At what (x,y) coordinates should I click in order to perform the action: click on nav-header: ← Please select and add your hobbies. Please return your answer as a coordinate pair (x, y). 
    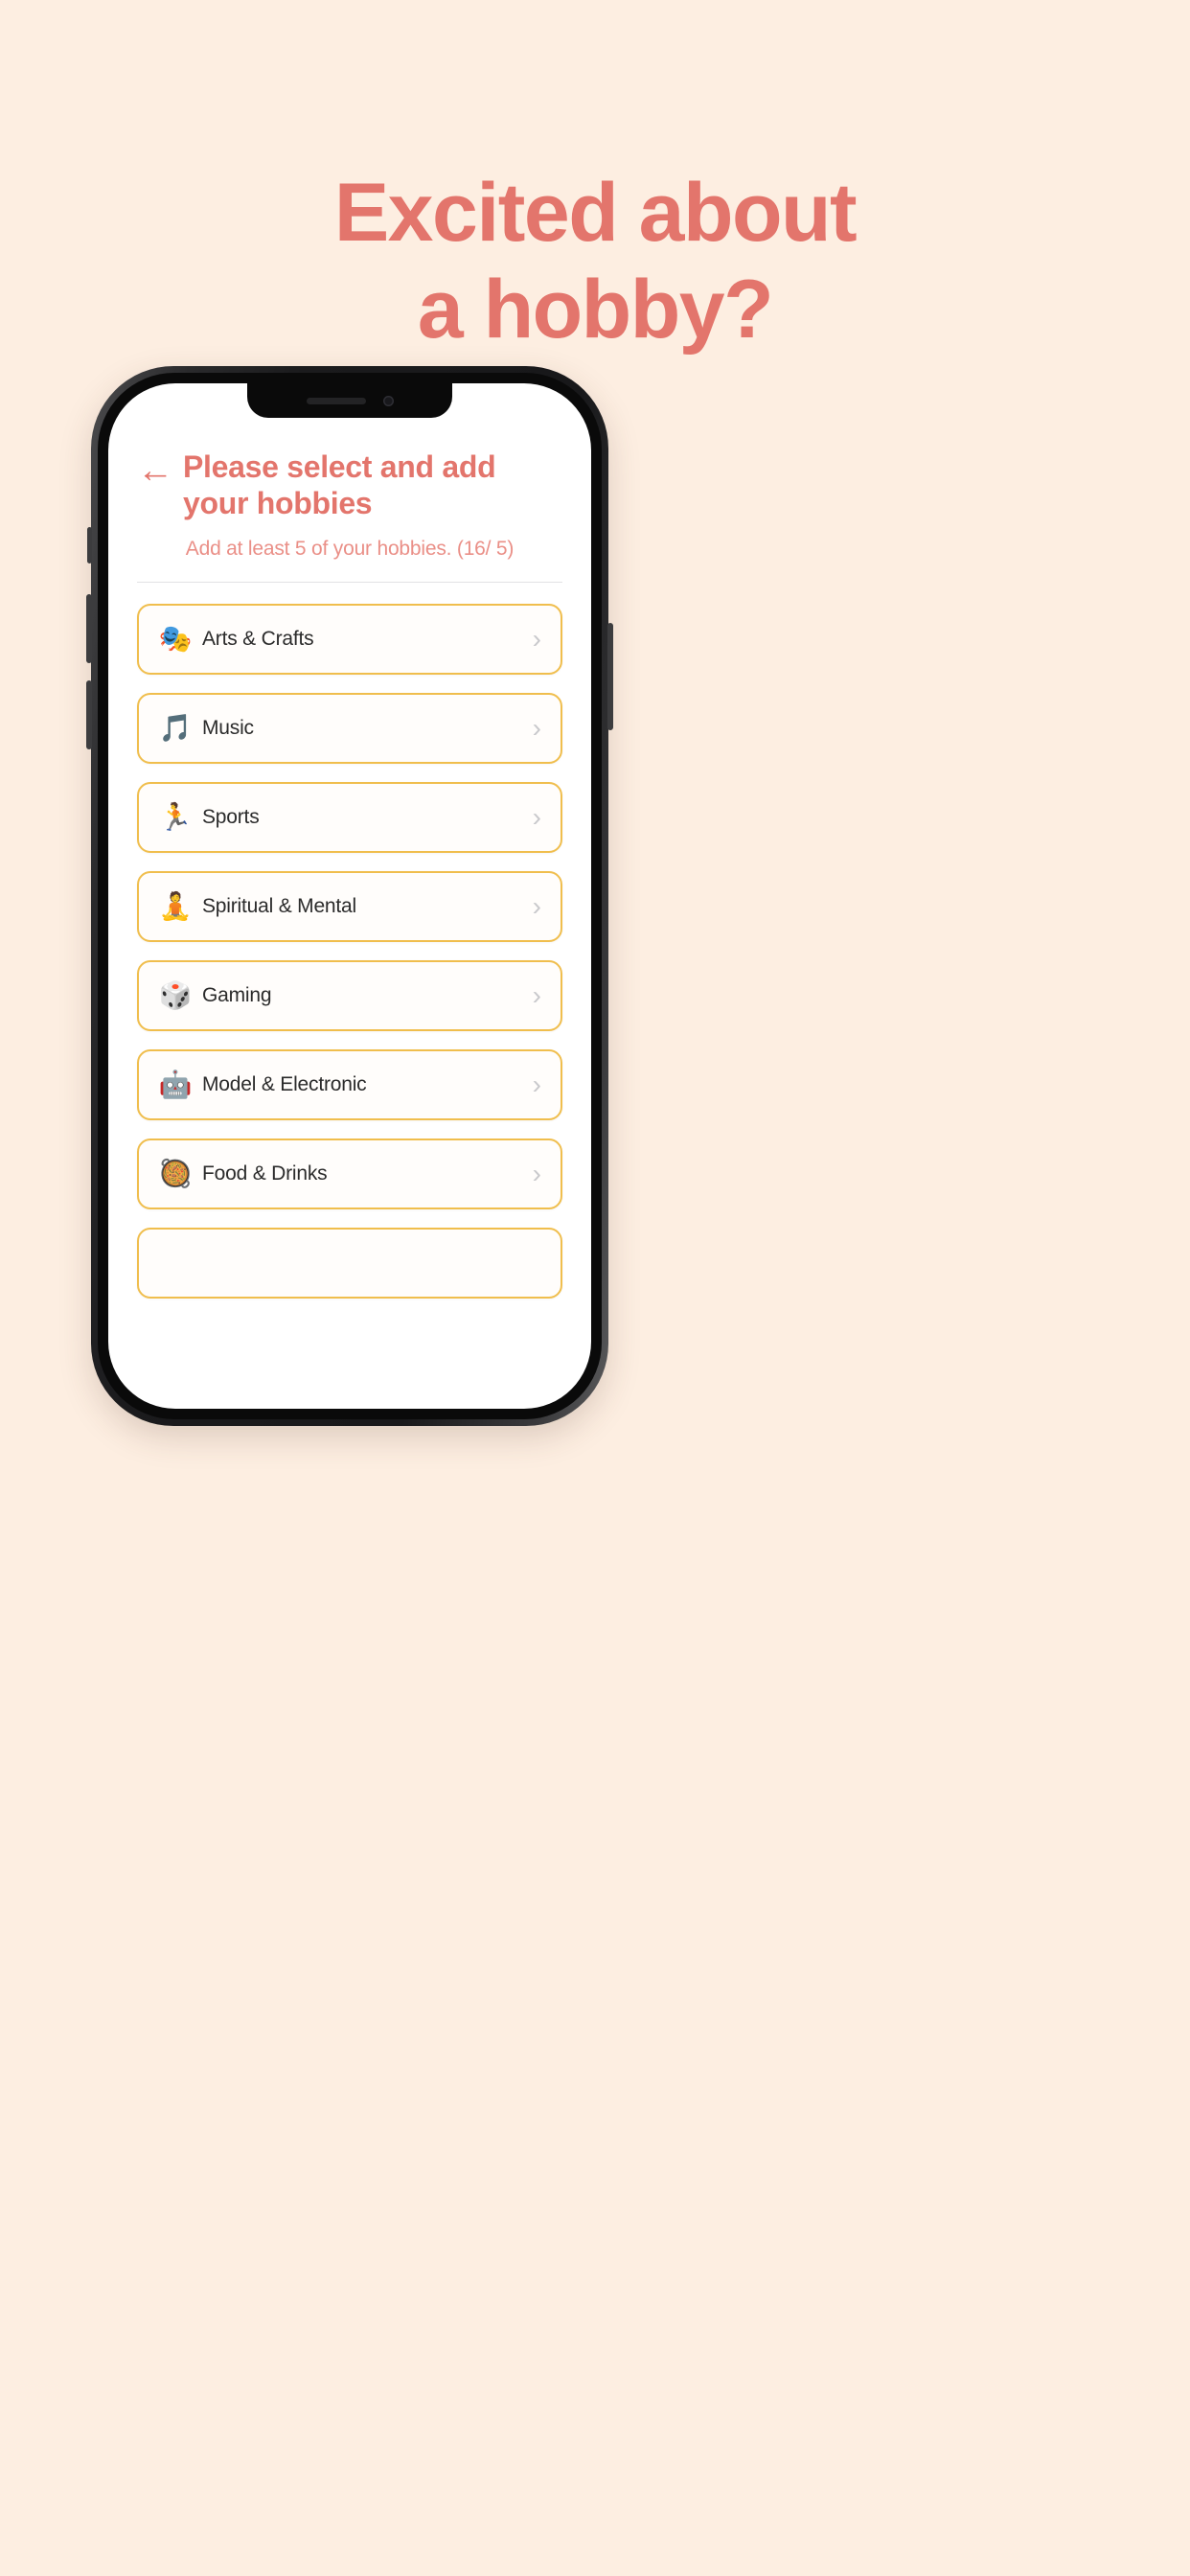
    Looking at the image, I should click on (350, 485).